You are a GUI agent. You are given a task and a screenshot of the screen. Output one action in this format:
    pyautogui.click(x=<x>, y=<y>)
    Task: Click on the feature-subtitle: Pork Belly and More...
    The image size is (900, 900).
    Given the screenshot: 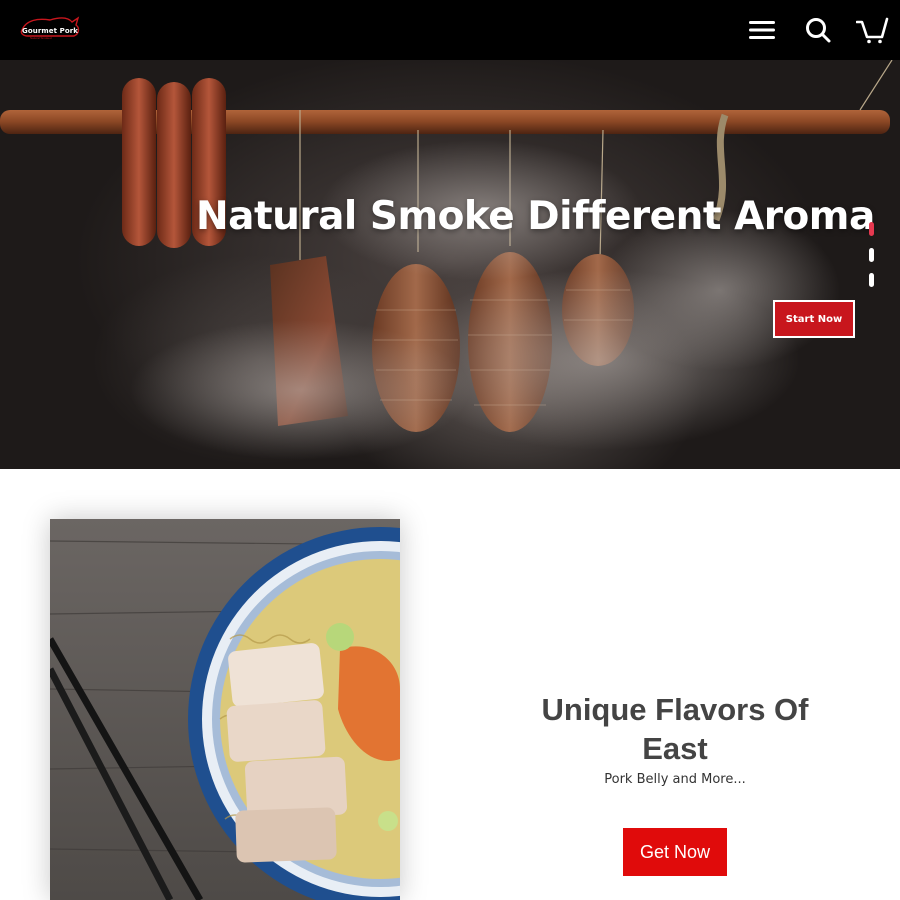 What is the action you would take?
    pyautogui.click(x=675, y=779)
    